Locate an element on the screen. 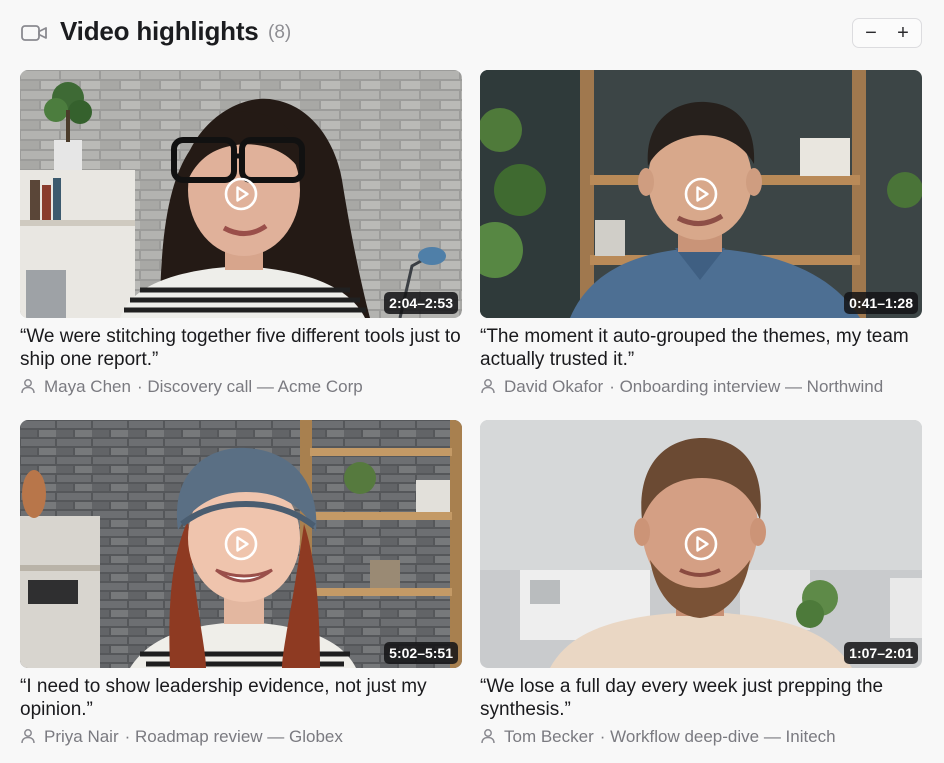 The image size is (944, 763). timestamp-badge: 5:02–5:51 is located at coordinates (421, 653).